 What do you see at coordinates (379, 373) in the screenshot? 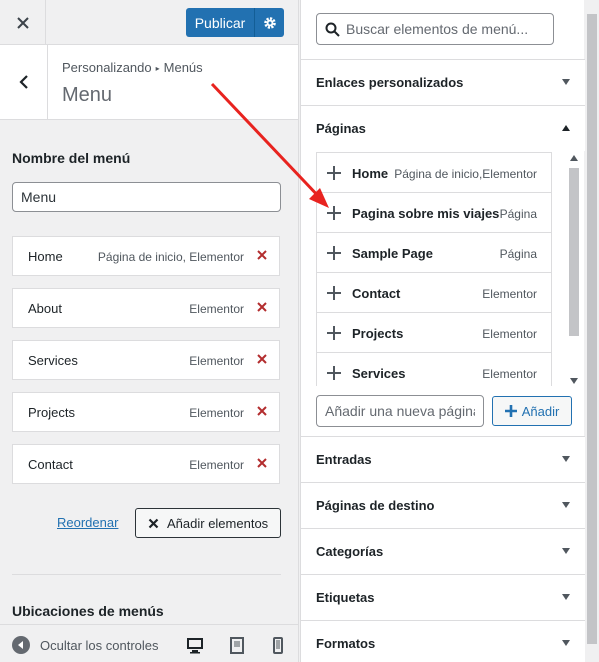
I see `page-title: Services` at bounding box center [379, 373].